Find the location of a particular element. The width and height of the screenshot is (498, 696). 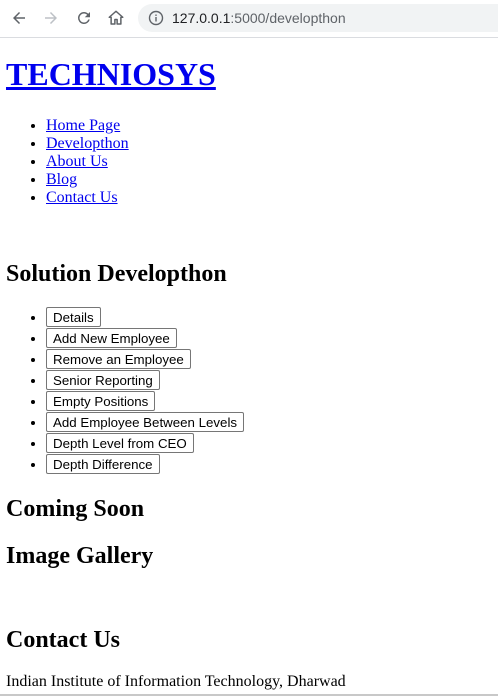

solution-heading: Solution Developthon is located at coordinates (116, 274).